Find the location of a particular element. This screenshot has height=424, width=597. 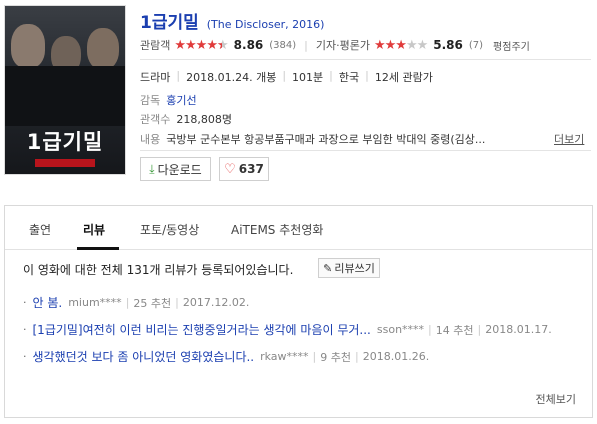

movie-poster: 1급기밀 is located at coordinates (65, 90).